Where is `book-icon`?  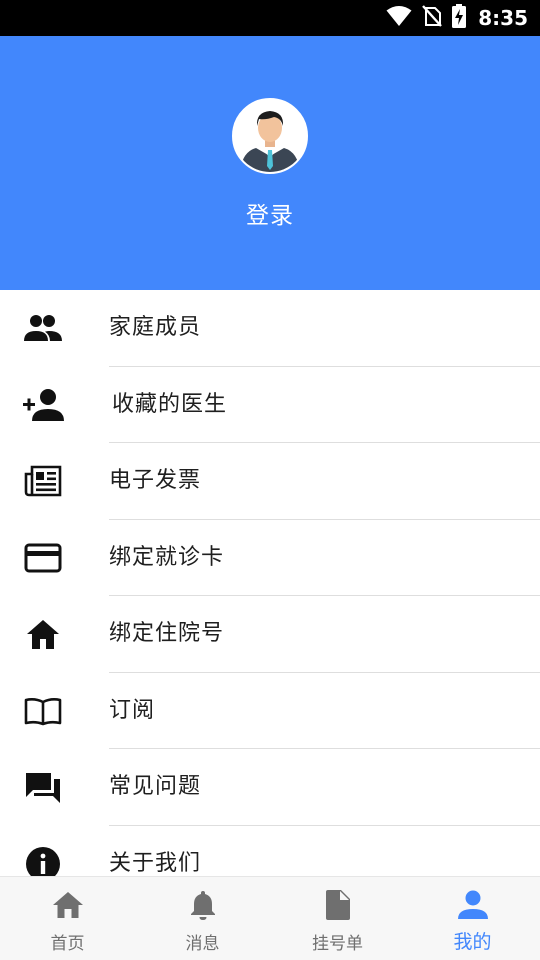
book-icon is located at coordinates (43, 711).